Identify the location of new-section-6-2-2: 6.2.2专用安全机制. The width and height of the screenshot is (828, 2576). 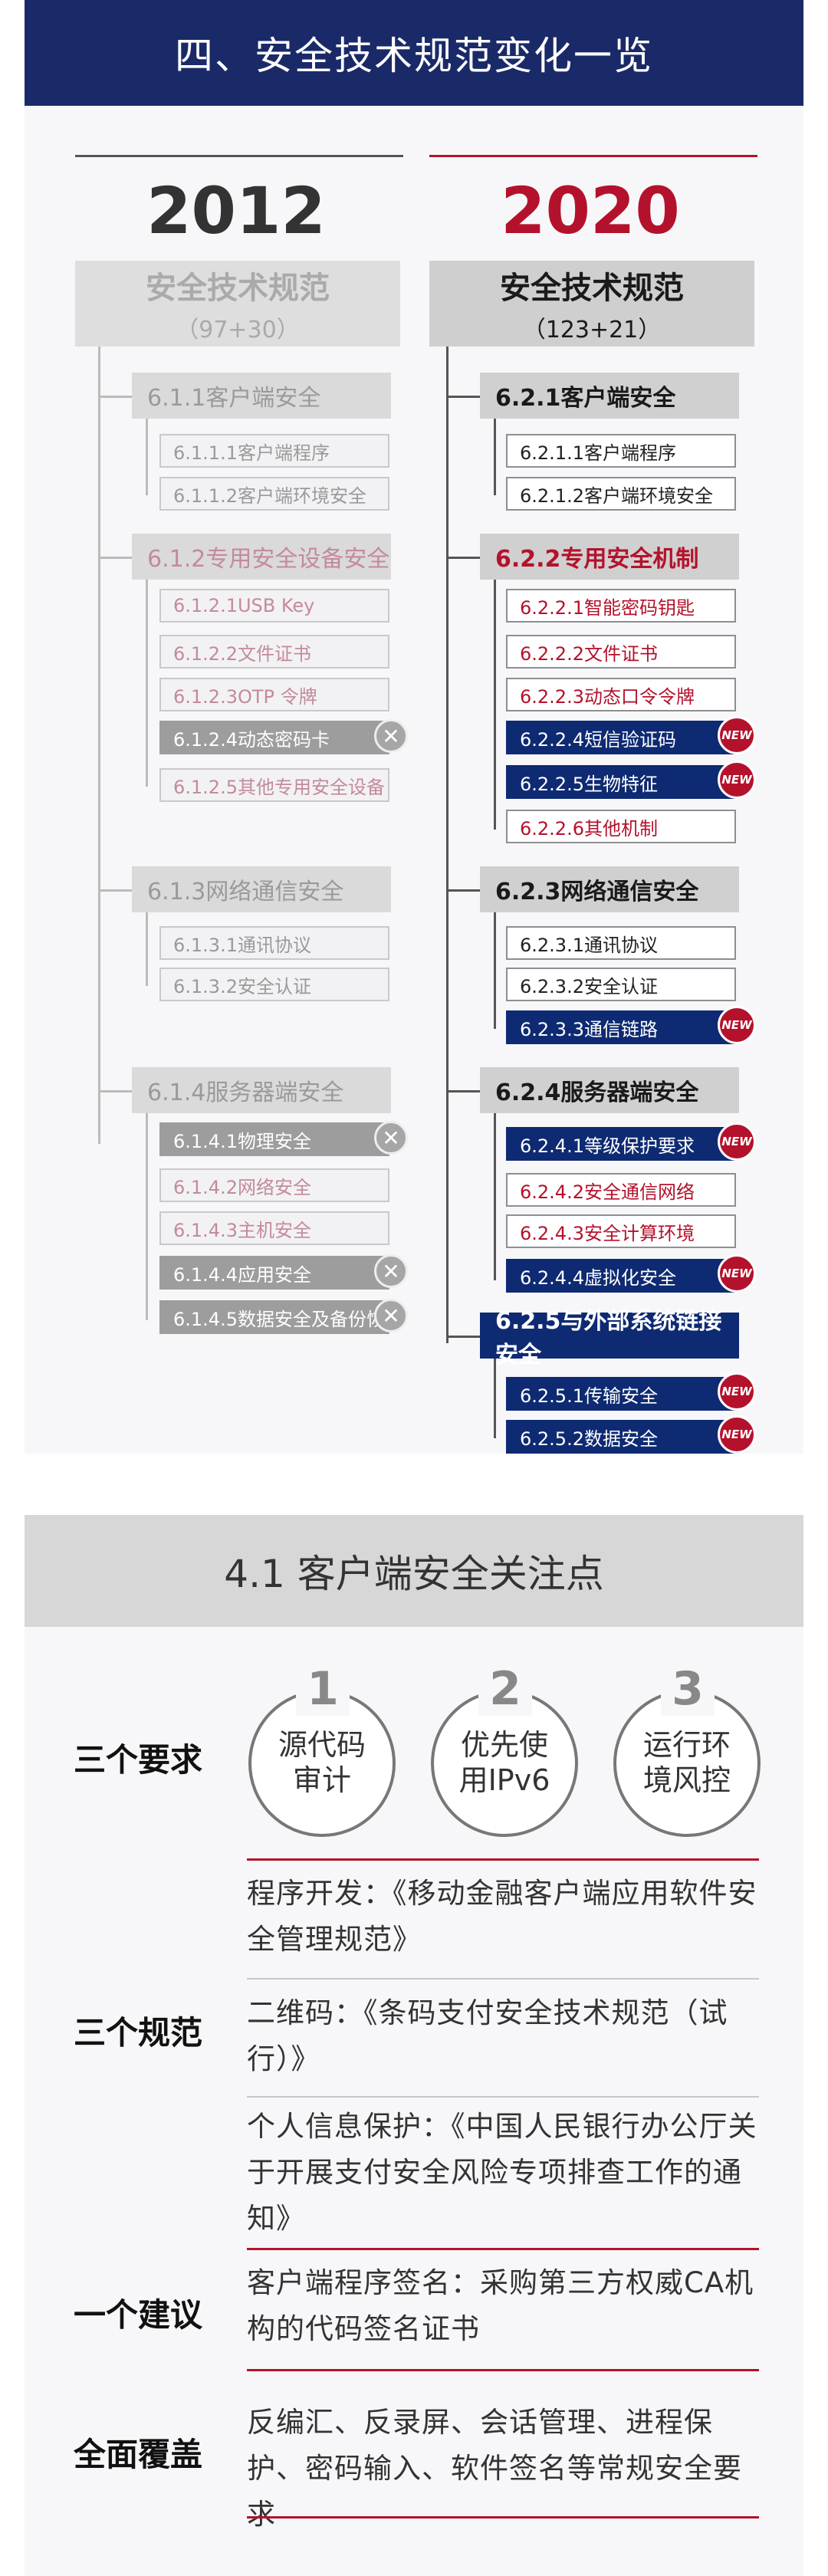
(609, 557).